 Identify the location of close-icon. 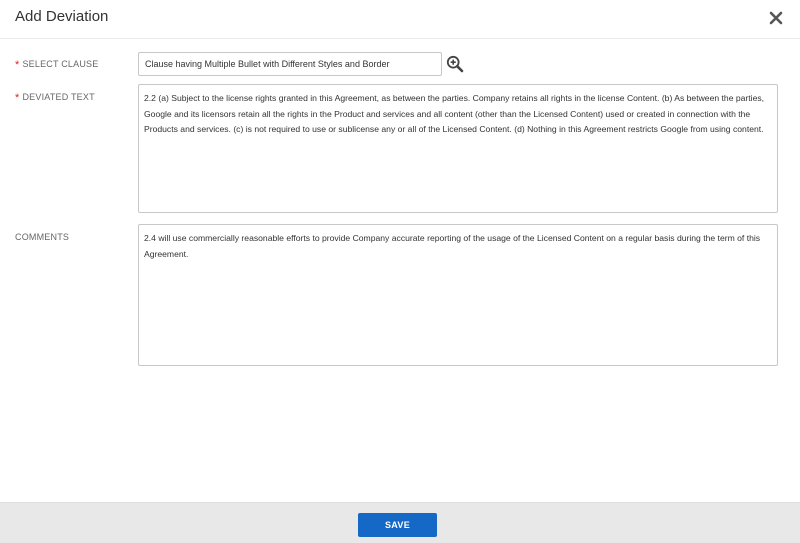
(776, 18).